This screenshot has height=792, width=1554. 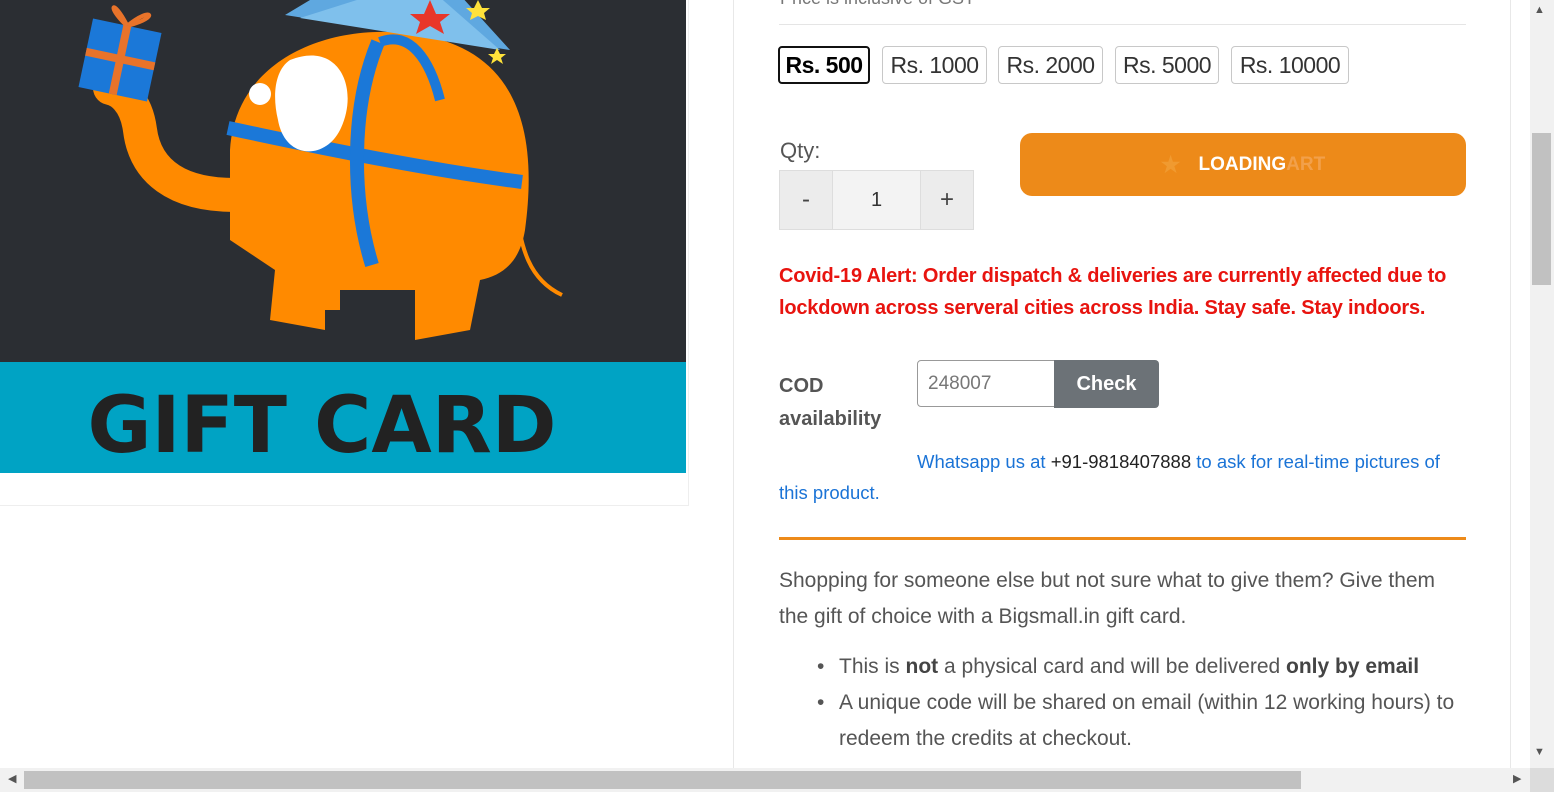 I want to click on whatsapp-prefix: Whatsapp us at, so click(x=984, y=461).